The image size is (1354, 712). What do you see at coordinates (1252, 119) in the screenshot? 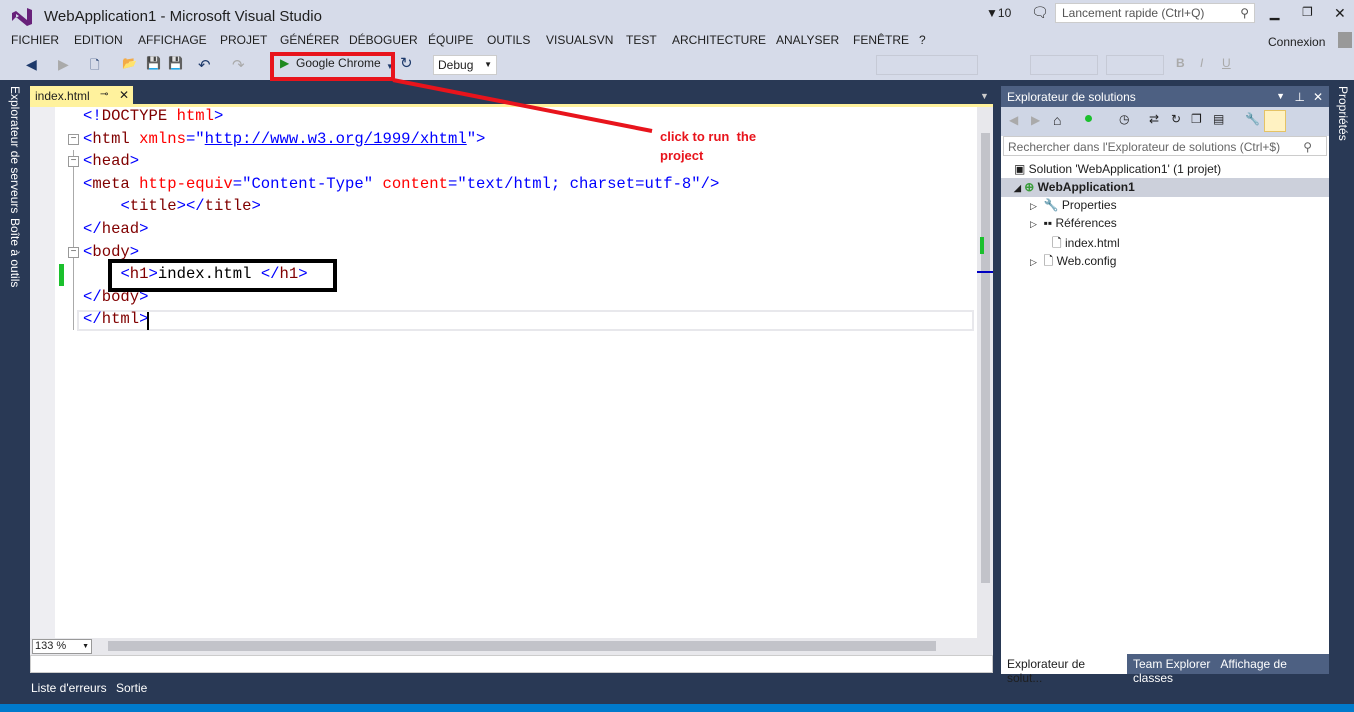
I see `properties-wrench-icon: 🔧` at bounding box center [1252, 119].